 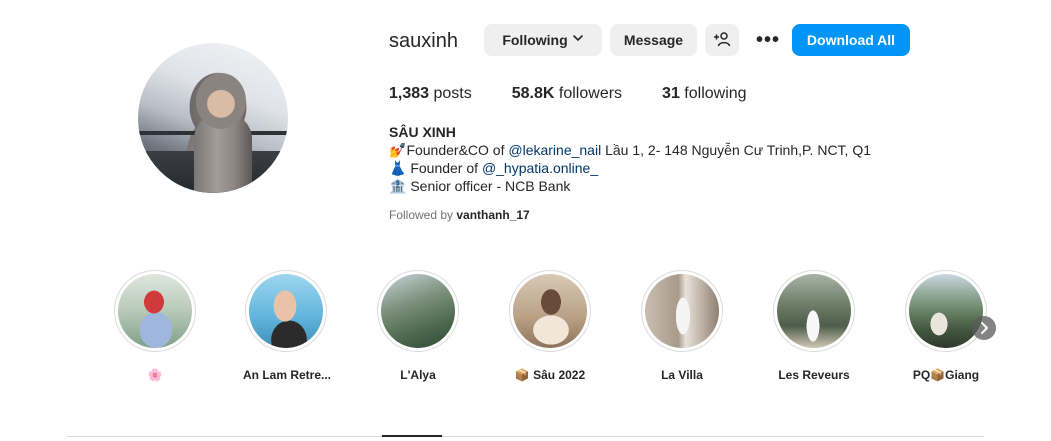 What do you see at coordinates (155, 375) in the screenshot?
I see `highlight-label: 🌸` at bounding box center [155, 375].